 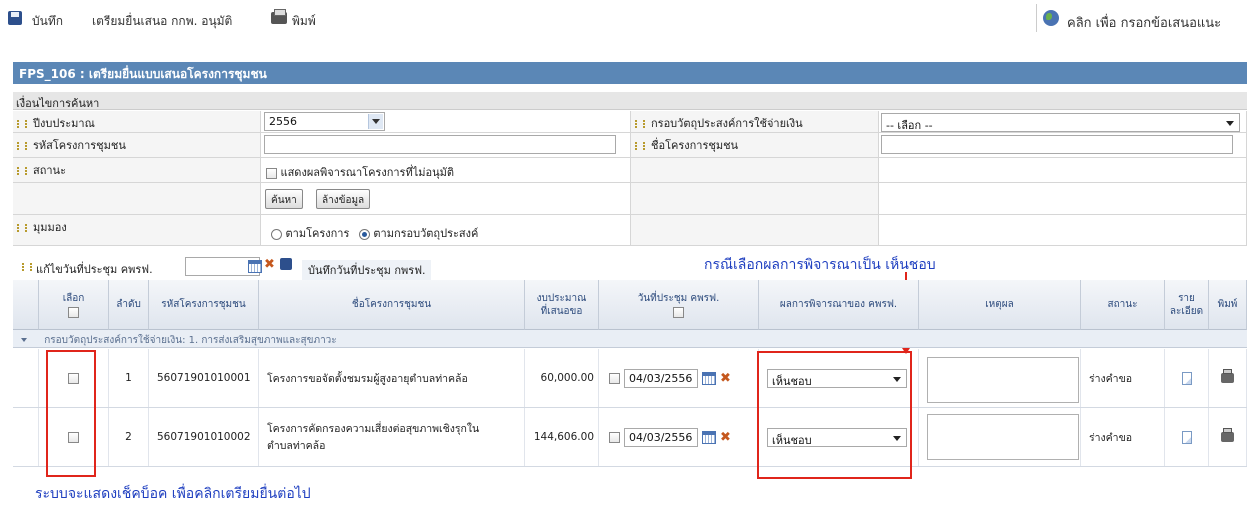 I want to click on view-by-objective-radio, so click(x=364, y=234).